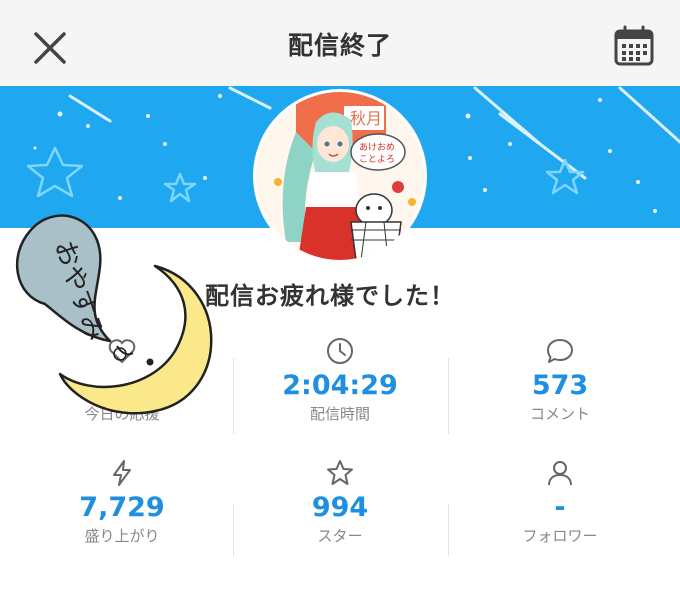 This screenshot has height=598, width=680. What do you see at coordinates (339, 414) in the screenshot?
I see `stat-duration-label: 配信時間` at bounding box center [339, 414].